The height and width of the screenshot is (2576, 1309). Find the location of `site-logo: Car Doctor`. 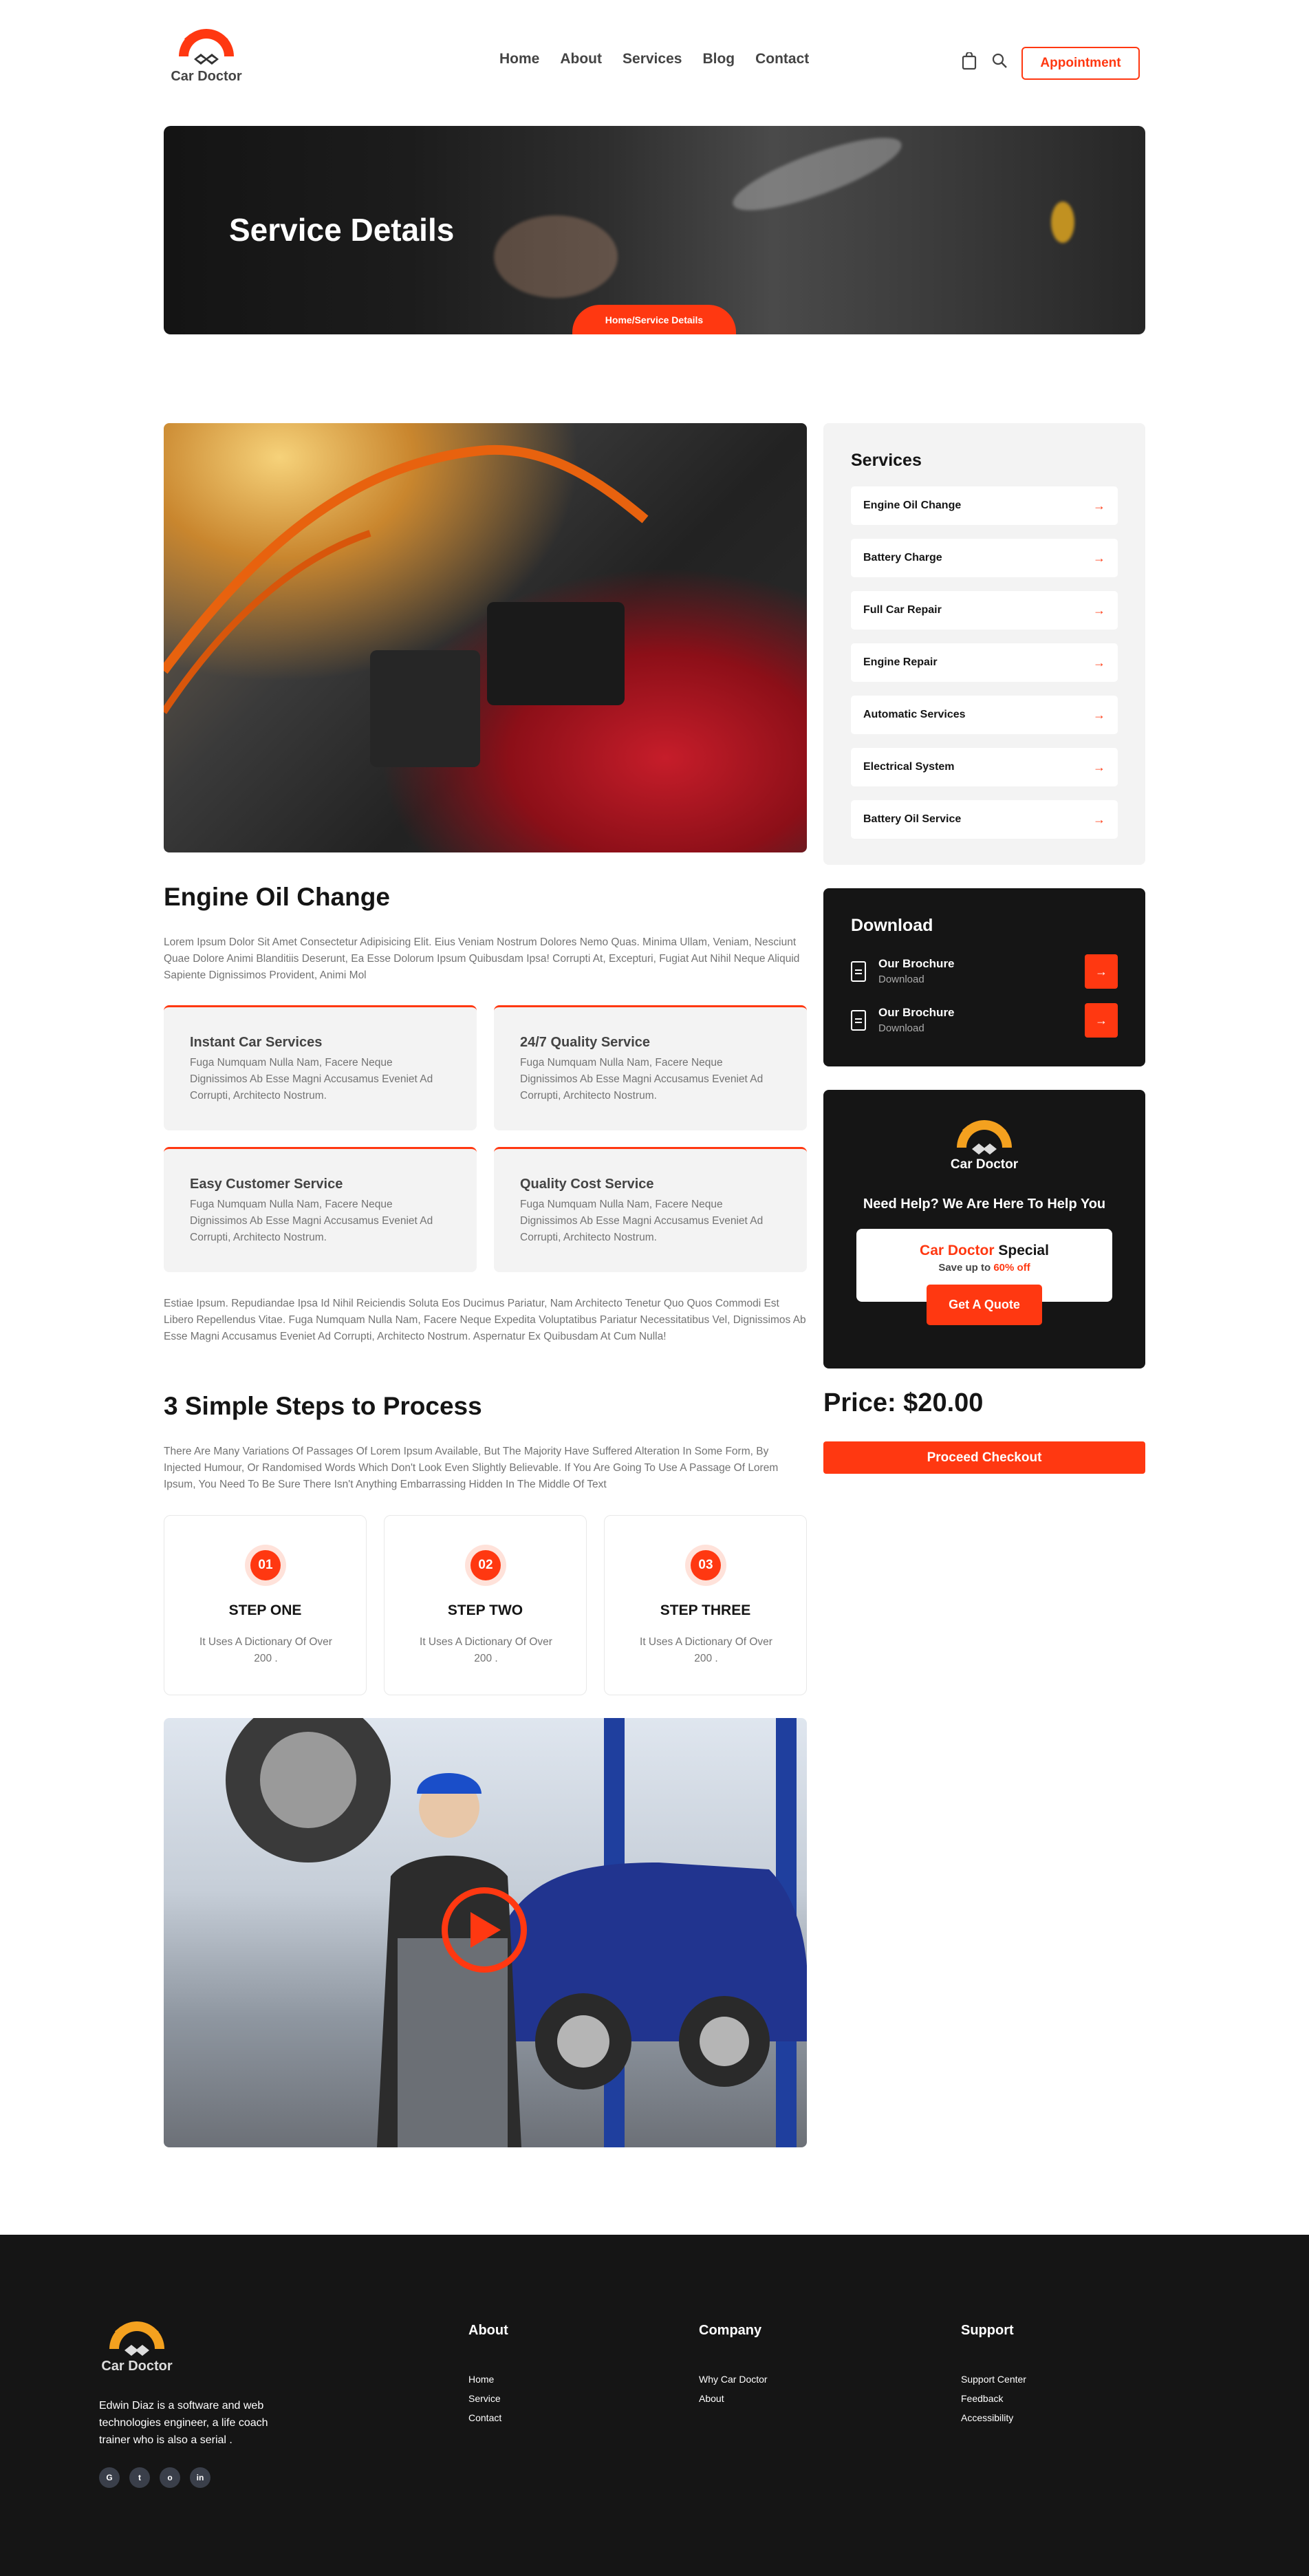

site-logo: Car Doctor is located at coordinates (206, 57).